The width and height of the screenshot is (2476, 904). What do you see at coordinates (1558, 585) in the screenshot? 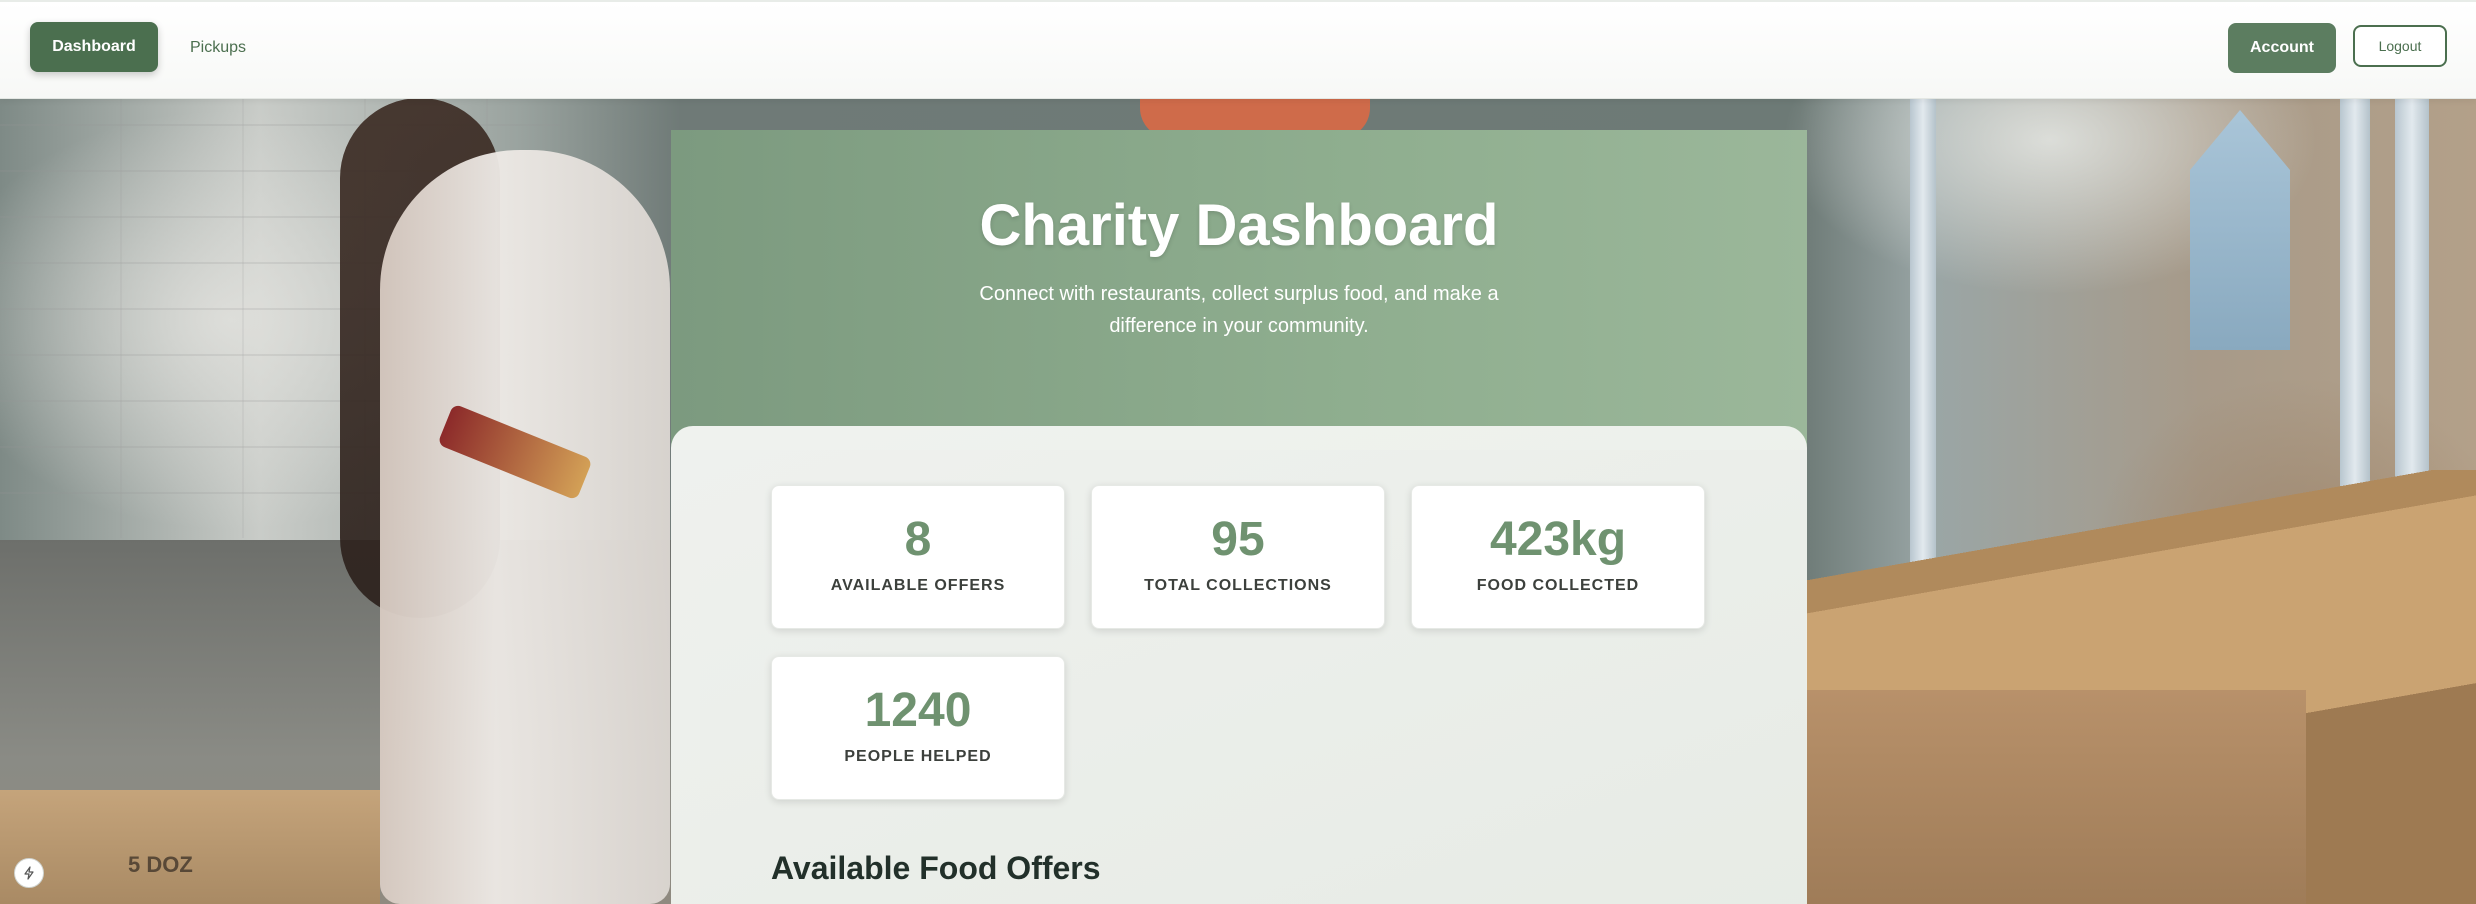
I see `stat-label: FOOD COLLECTED` at bounding box center [1558, 585].